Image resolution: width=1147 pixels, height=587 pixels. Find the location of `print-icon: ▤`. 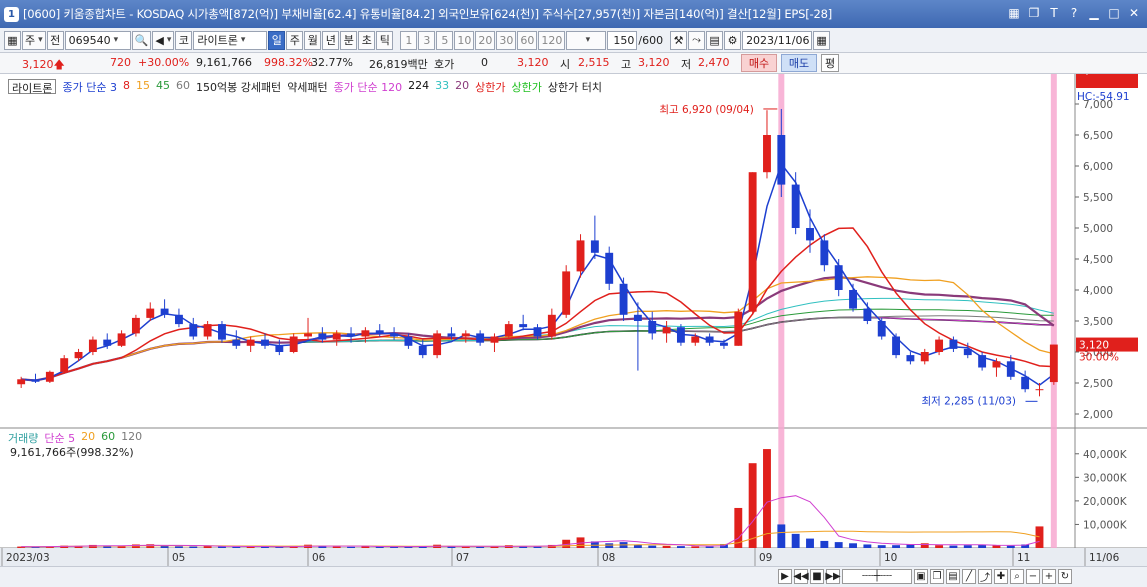

print-icon: ▤ is located at coordinates (953, 576).